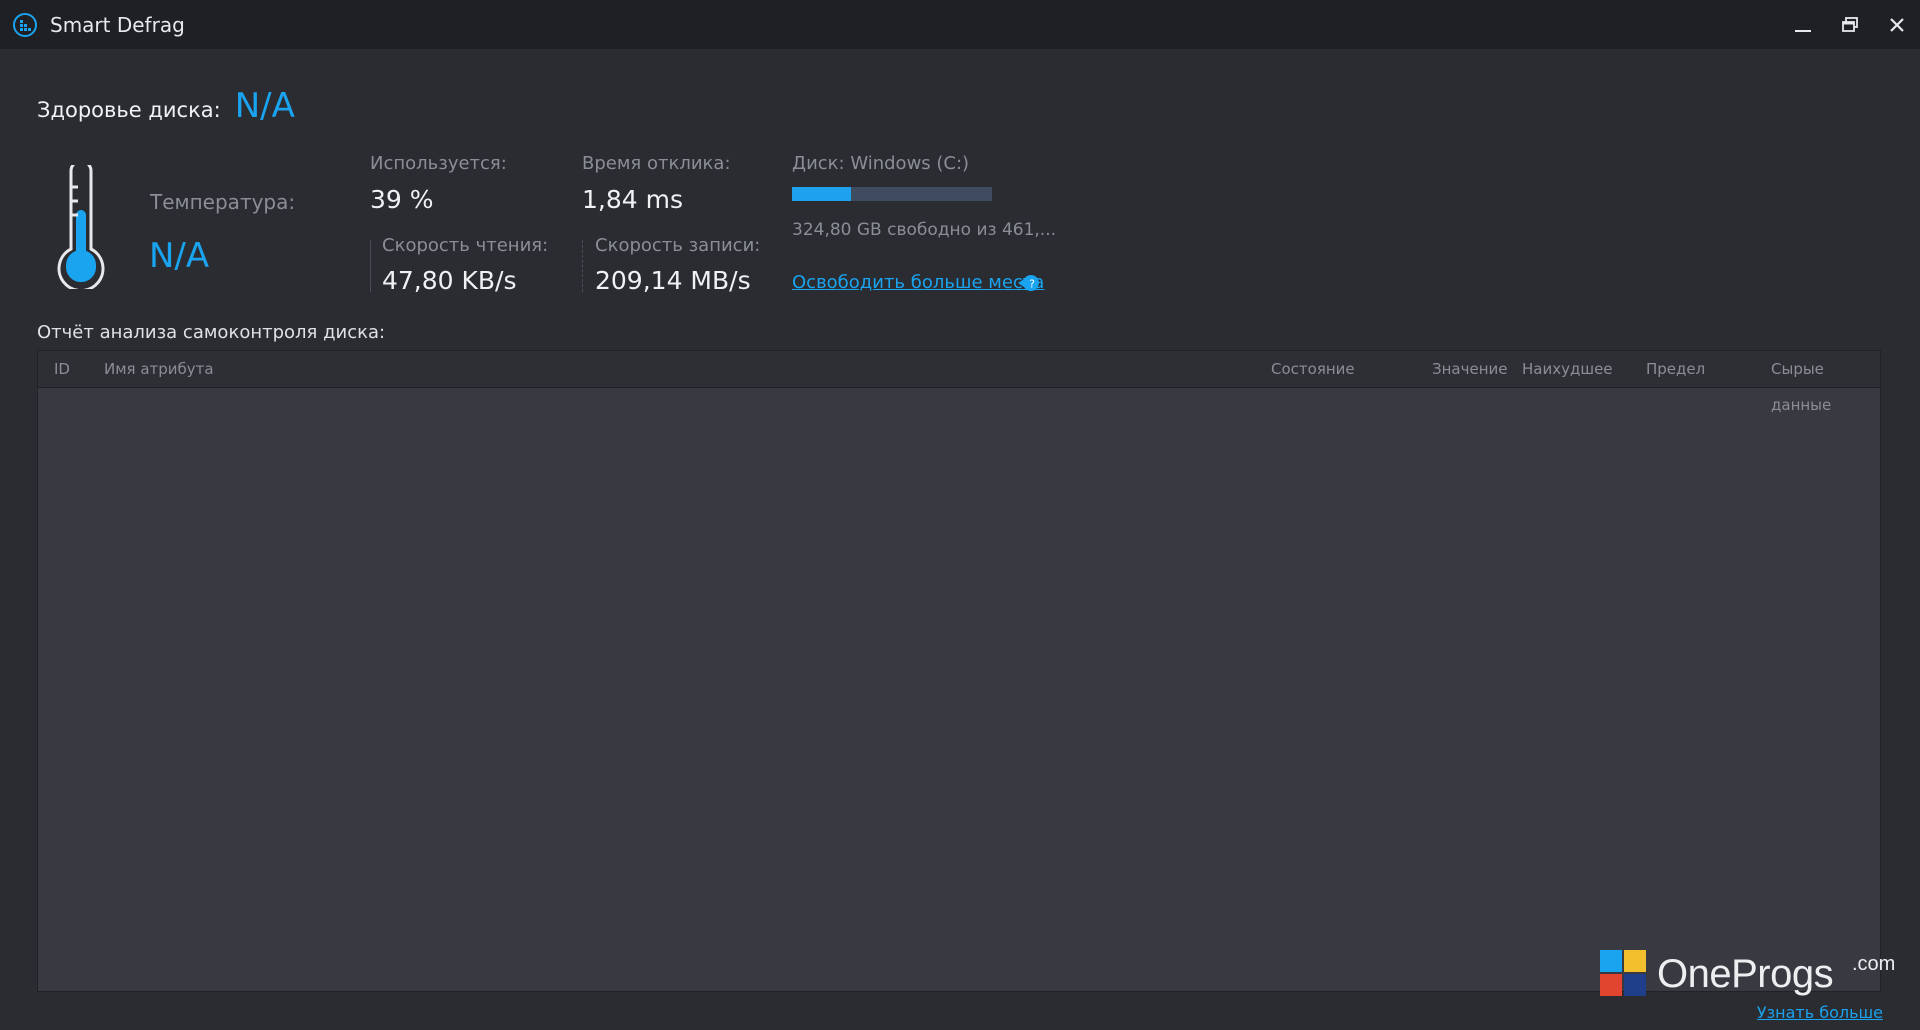 This screenshot has height=1030, width=1920. What do you see at coordinates (62, 369) in the screenshot?
I see `column-id: ID` at bounding box center [62, 369].